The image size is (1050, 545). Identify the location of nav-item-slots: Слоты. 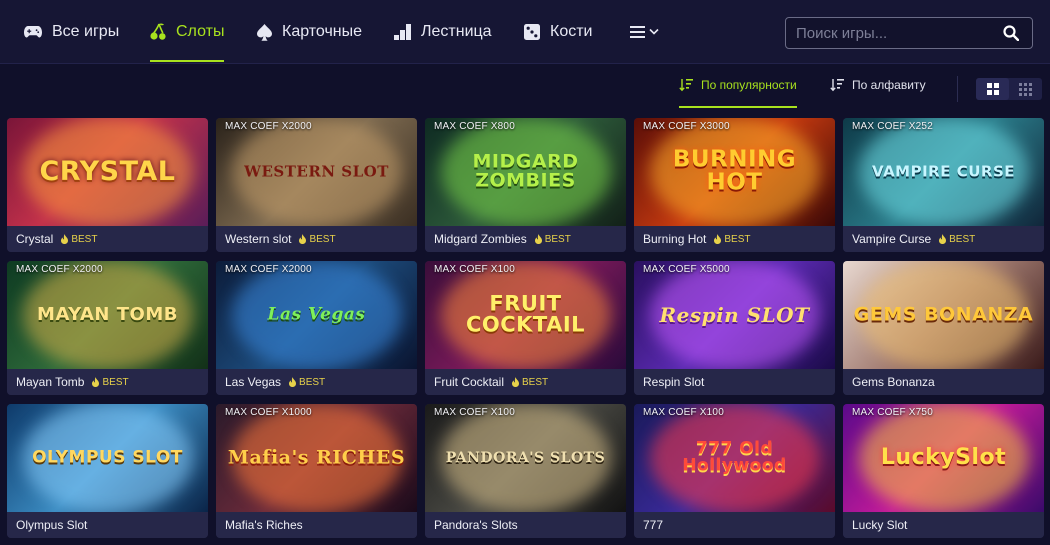
(187, 32).